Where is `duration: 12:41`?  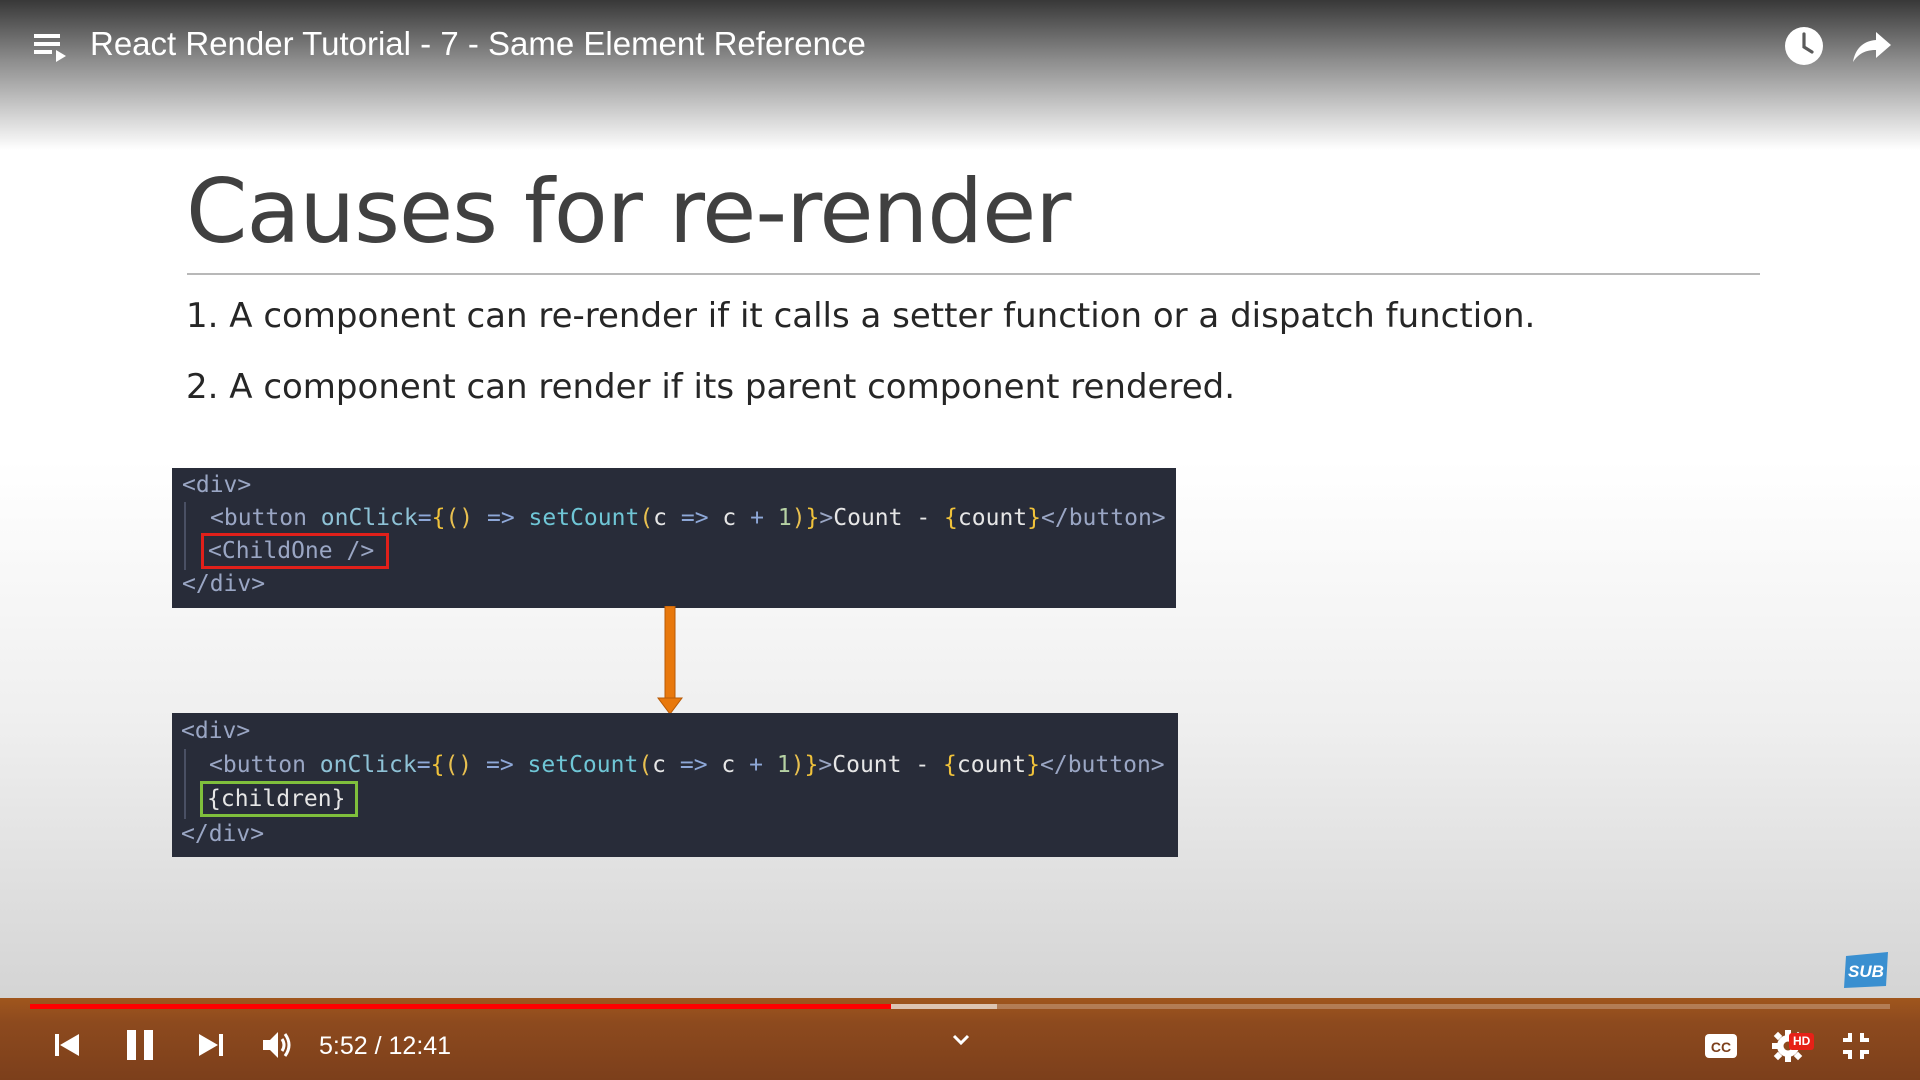 duration: 12:41 is located at coordinates (420, 1046).